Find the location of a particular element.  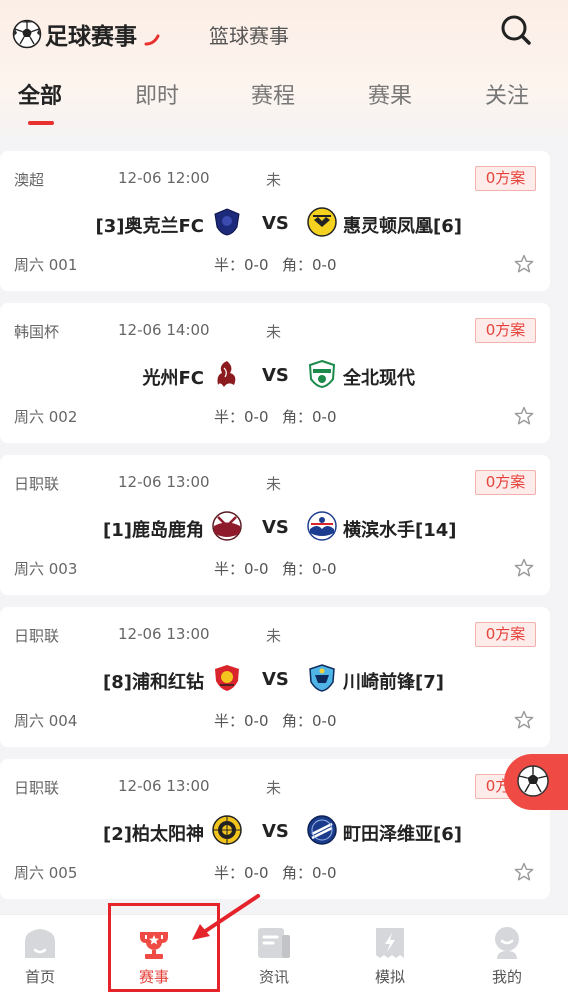

league-name: 韩国杯 is located at coordinates (37, 332).